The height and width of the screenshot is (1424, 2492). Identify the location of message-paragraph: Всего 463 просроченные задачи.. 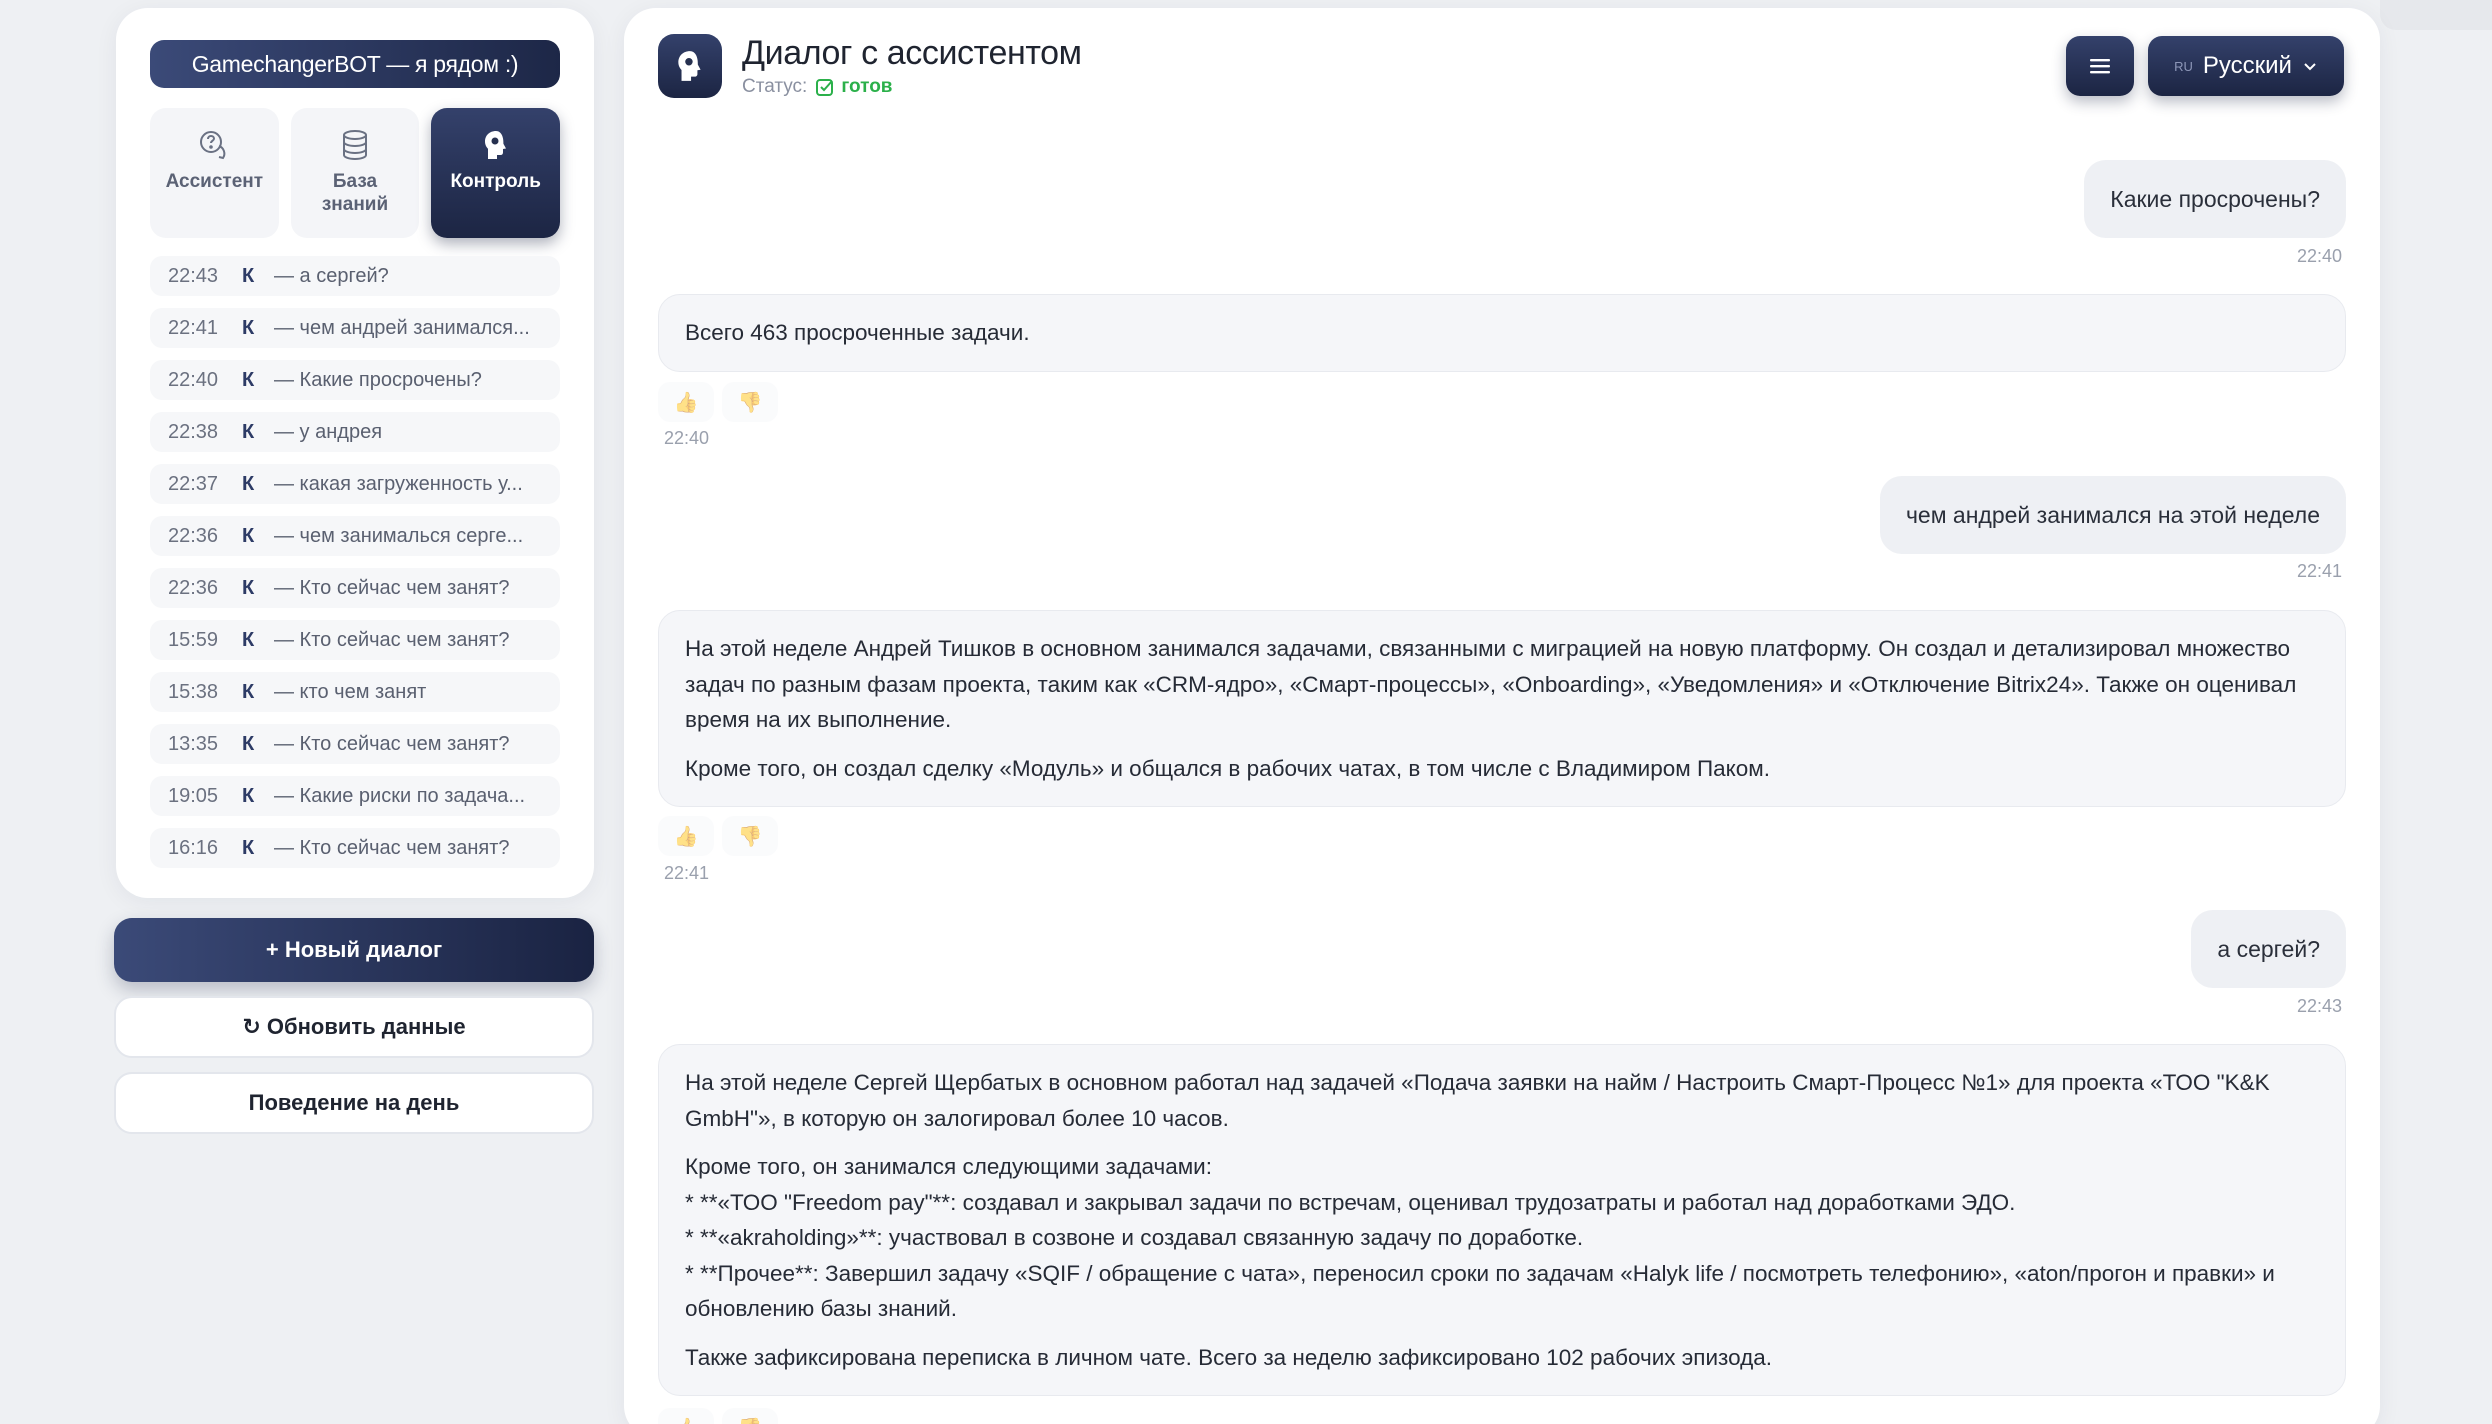
(857, 332).